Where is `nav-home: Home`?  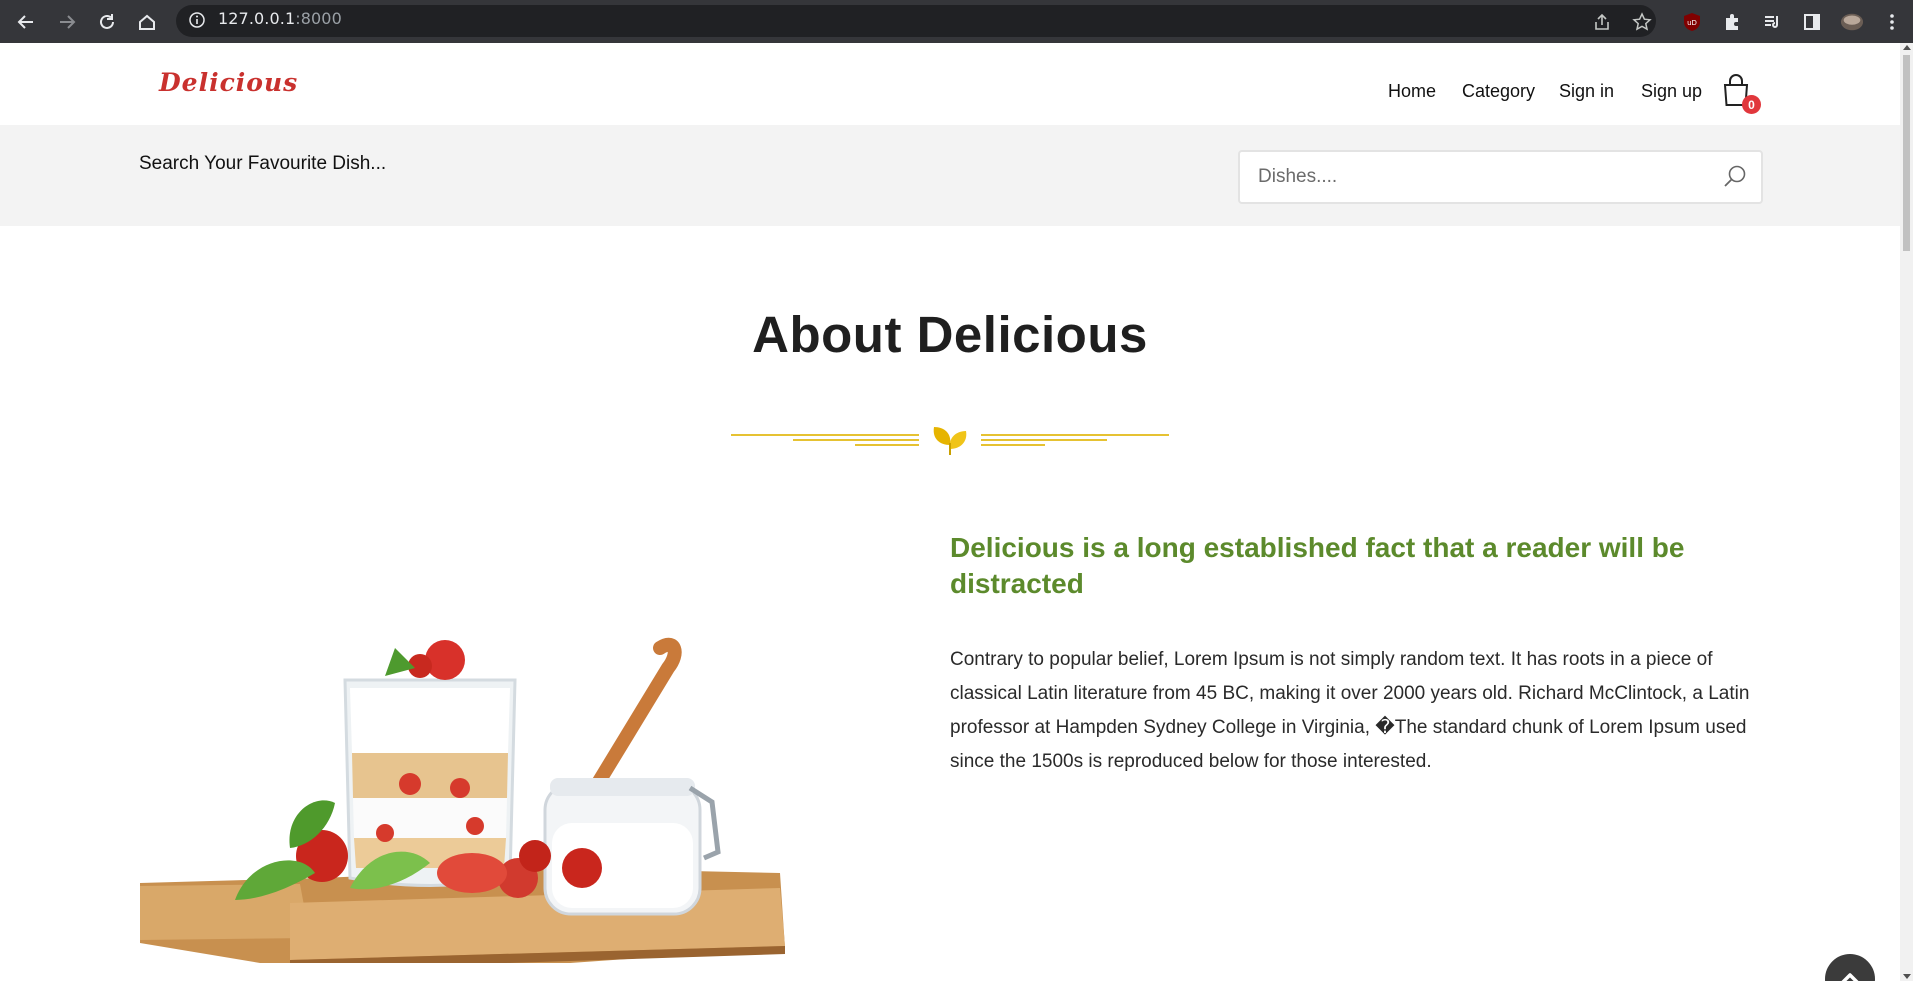 nav-home: Home is located at coordinates (1412, 91).